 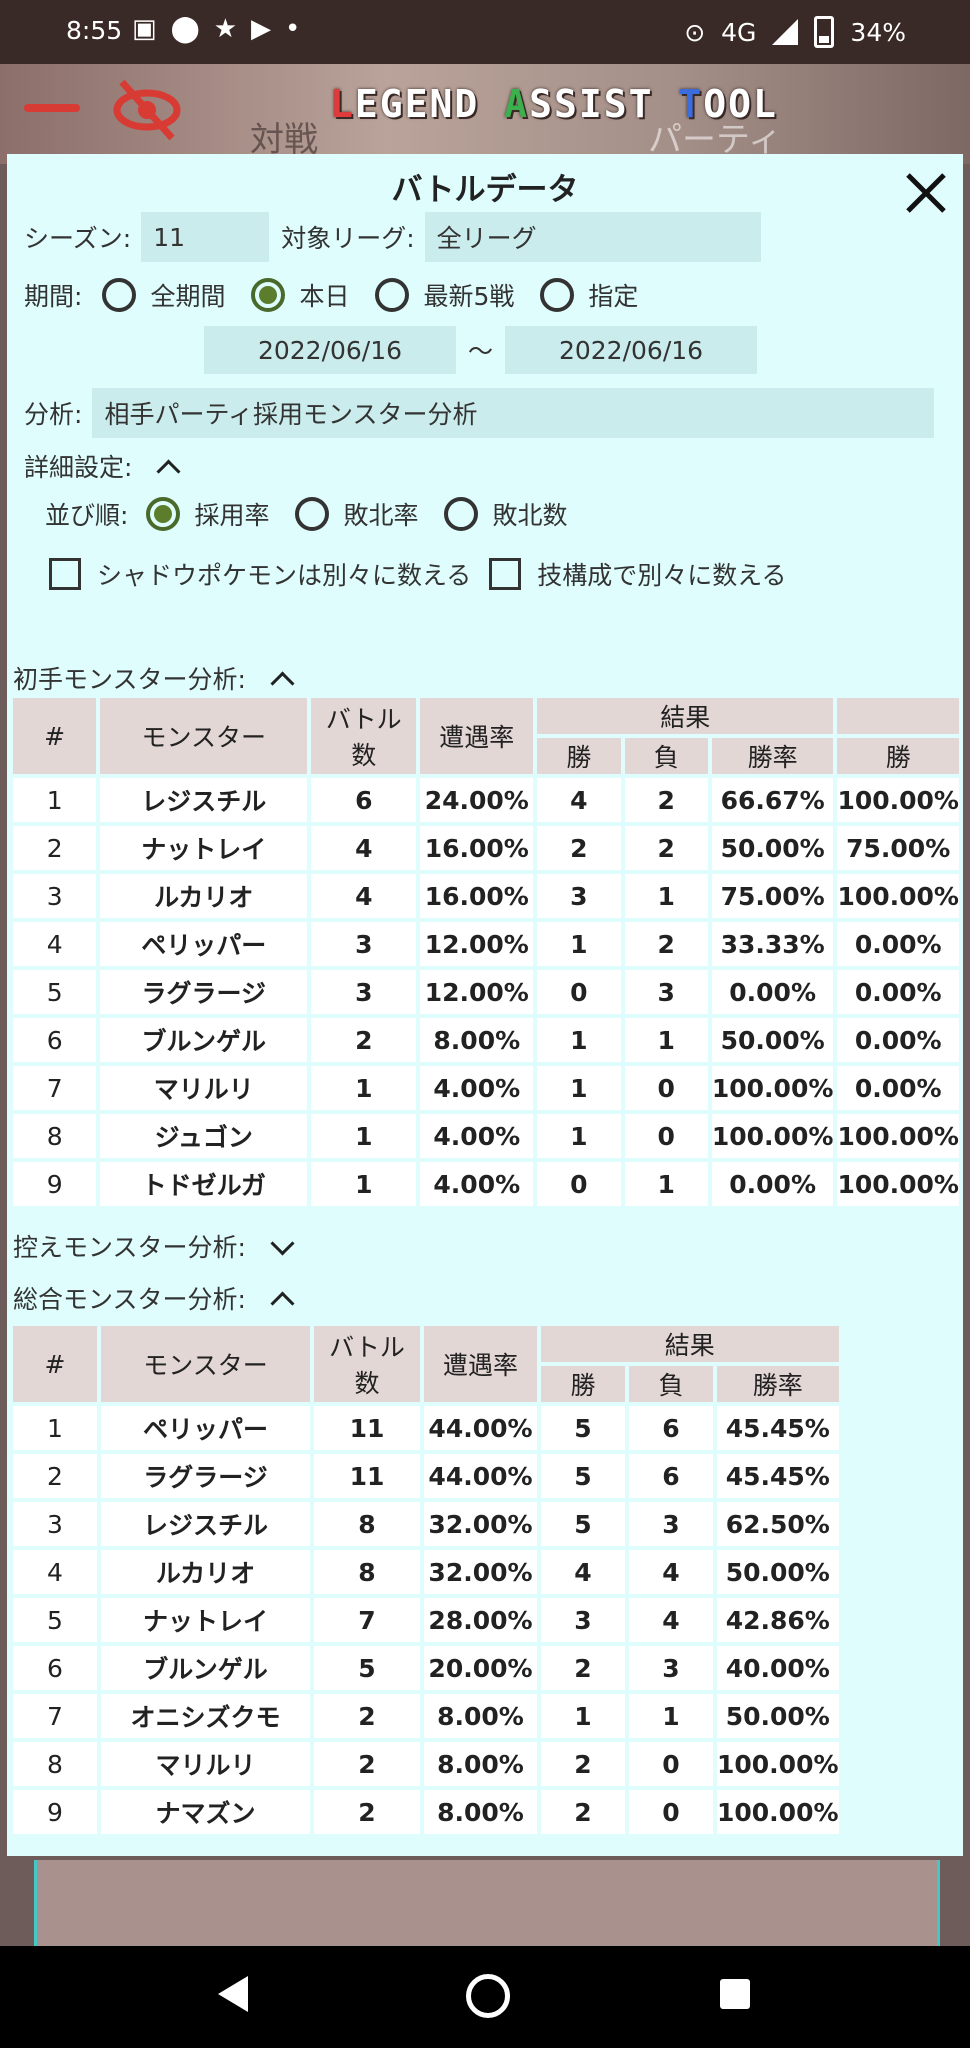 I want to click on sort-label: 並び順:, so click(x=87, y=515).